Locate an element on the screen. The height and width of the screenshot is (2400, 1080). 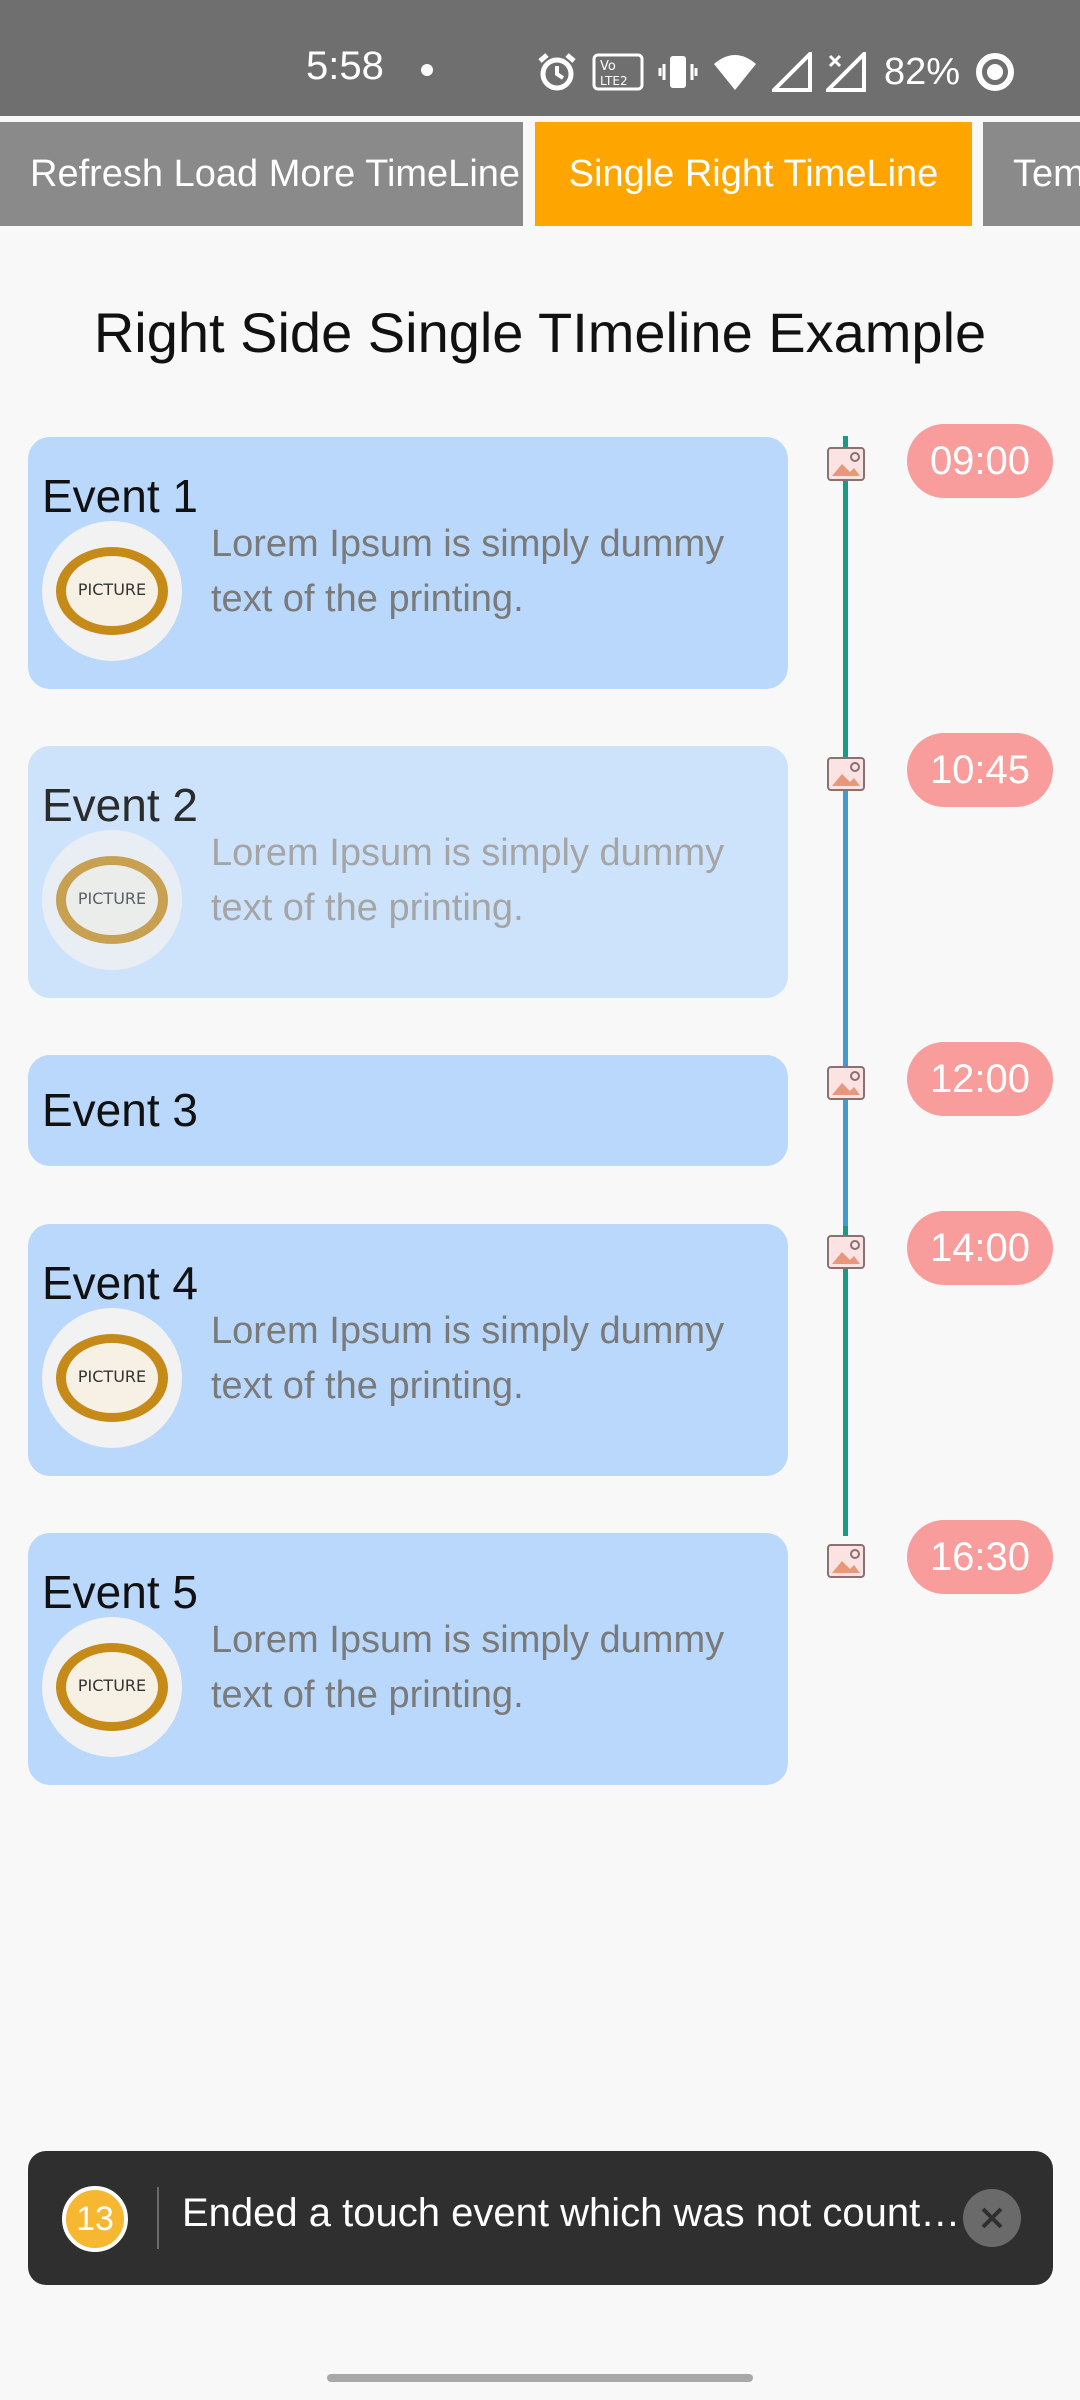
vibrate-icon is located at coordinates (678, 72).